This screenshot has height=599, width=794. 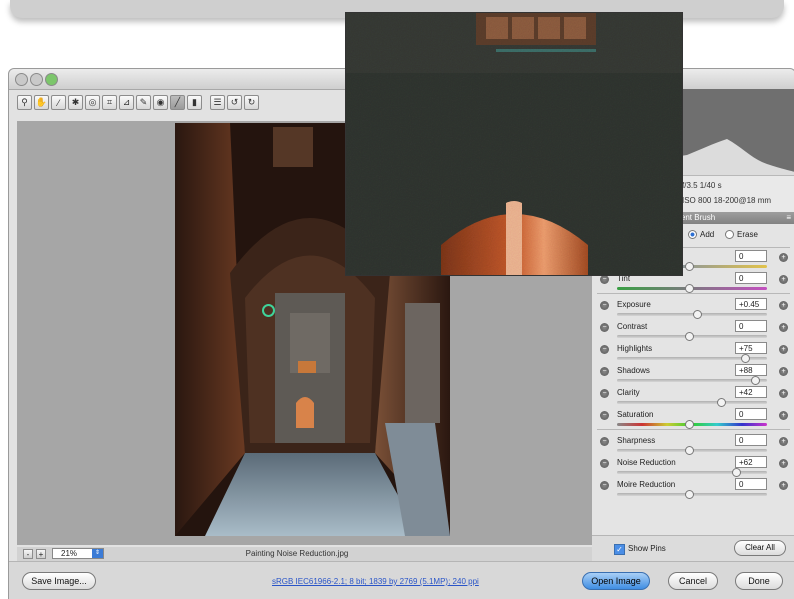 What do you see at coordinates (692, 234) in the screenshot?
I see `add-mode-radio` at bounding box center [692, 234].